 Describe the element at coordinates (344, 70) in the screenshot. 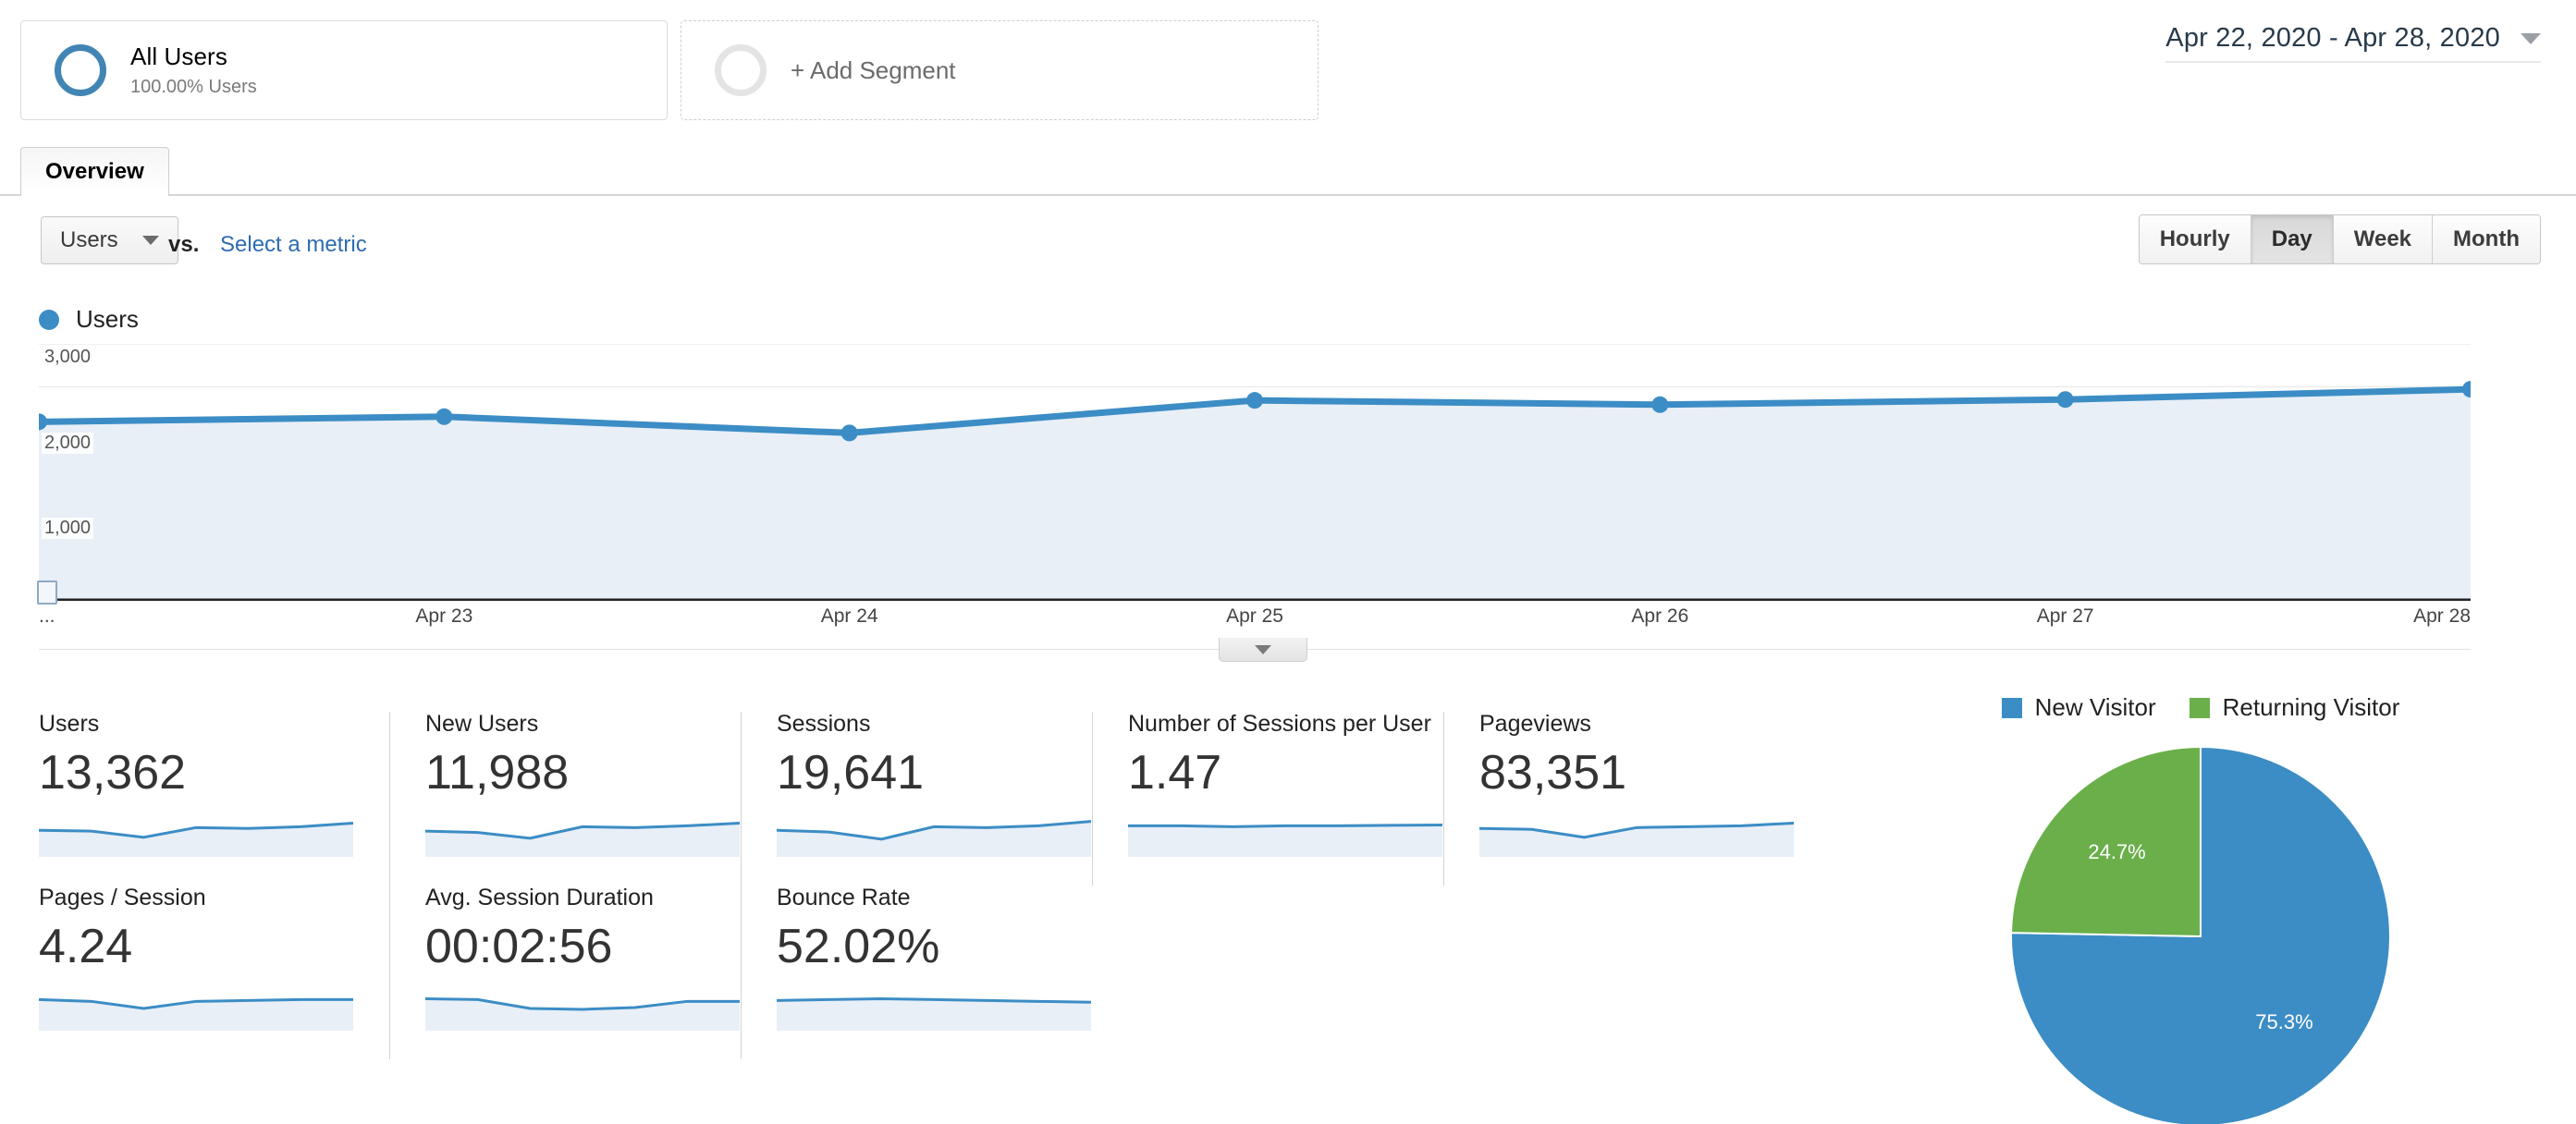

I see `segment-card-all-users: All Users 100.00% Users` at that location.